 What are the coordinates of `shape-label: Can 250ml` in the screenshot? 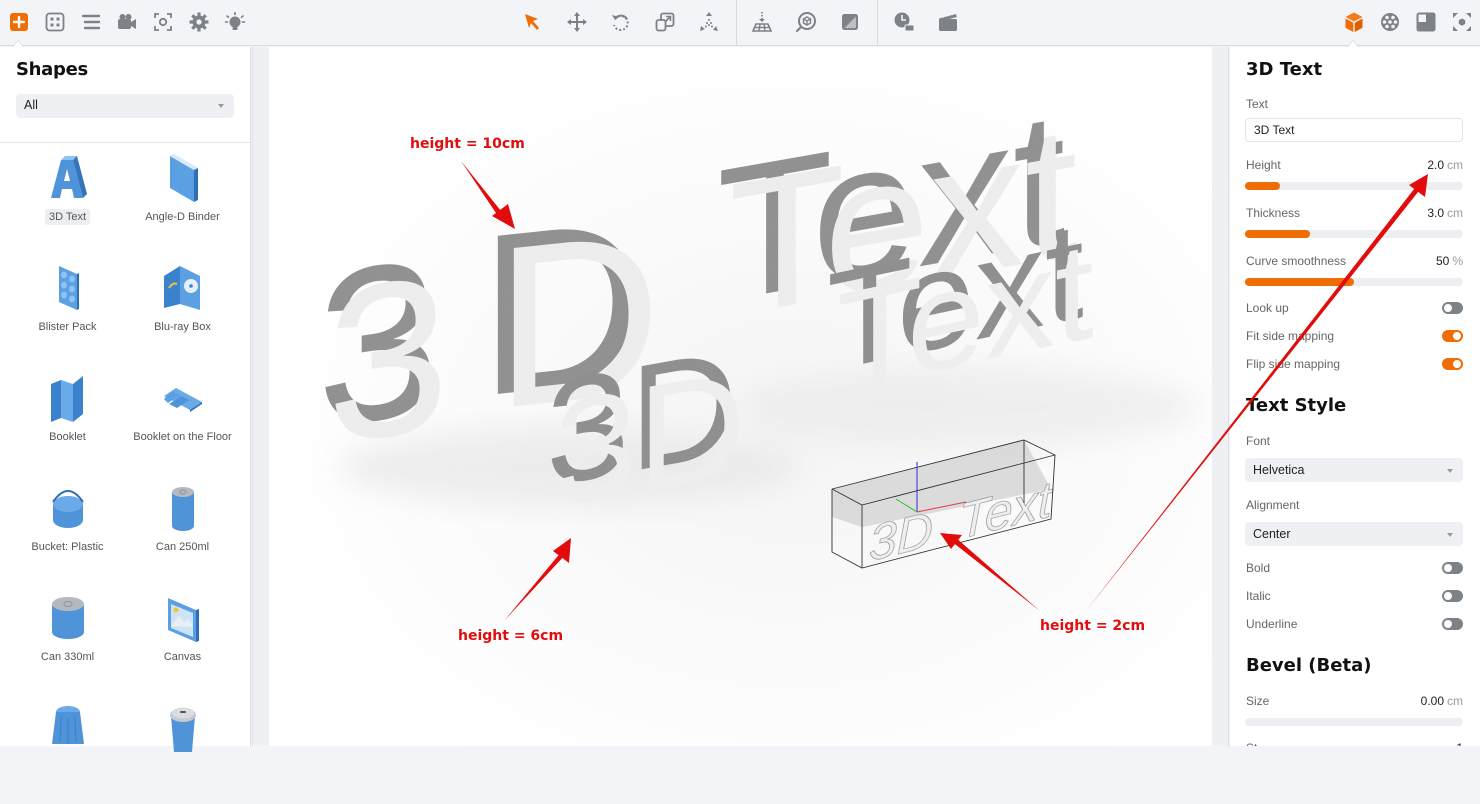 It's located at (182, 547).